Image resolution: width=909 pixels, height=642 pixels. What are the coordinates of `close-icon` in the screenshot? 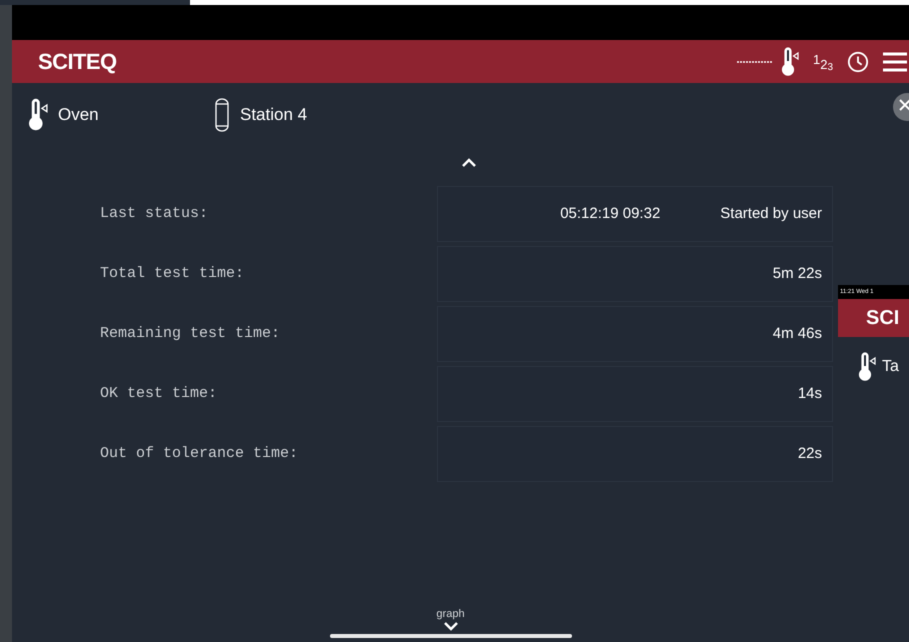 It's located at (904, 105).